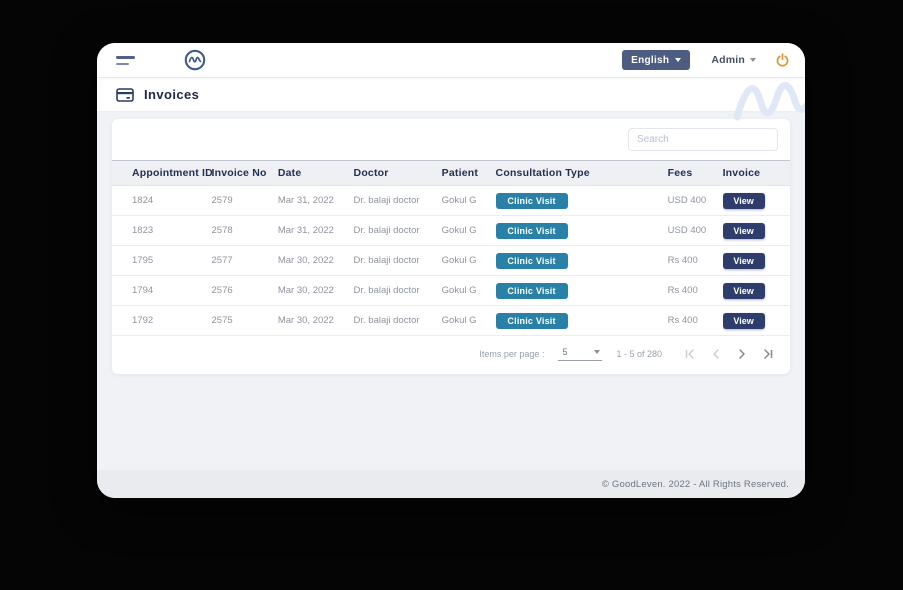  I want to click on previous-page-button, so click(716, 354).